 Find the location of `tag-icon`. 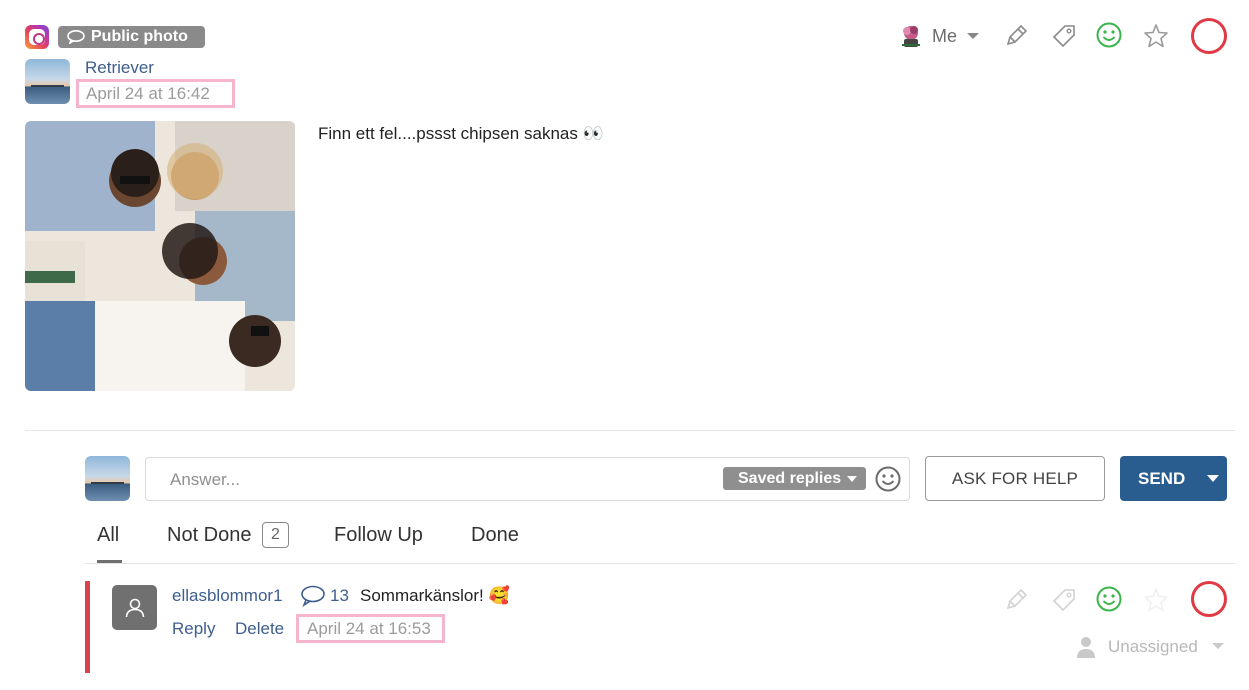

tag-icon is located at coordinates (1064, 36).